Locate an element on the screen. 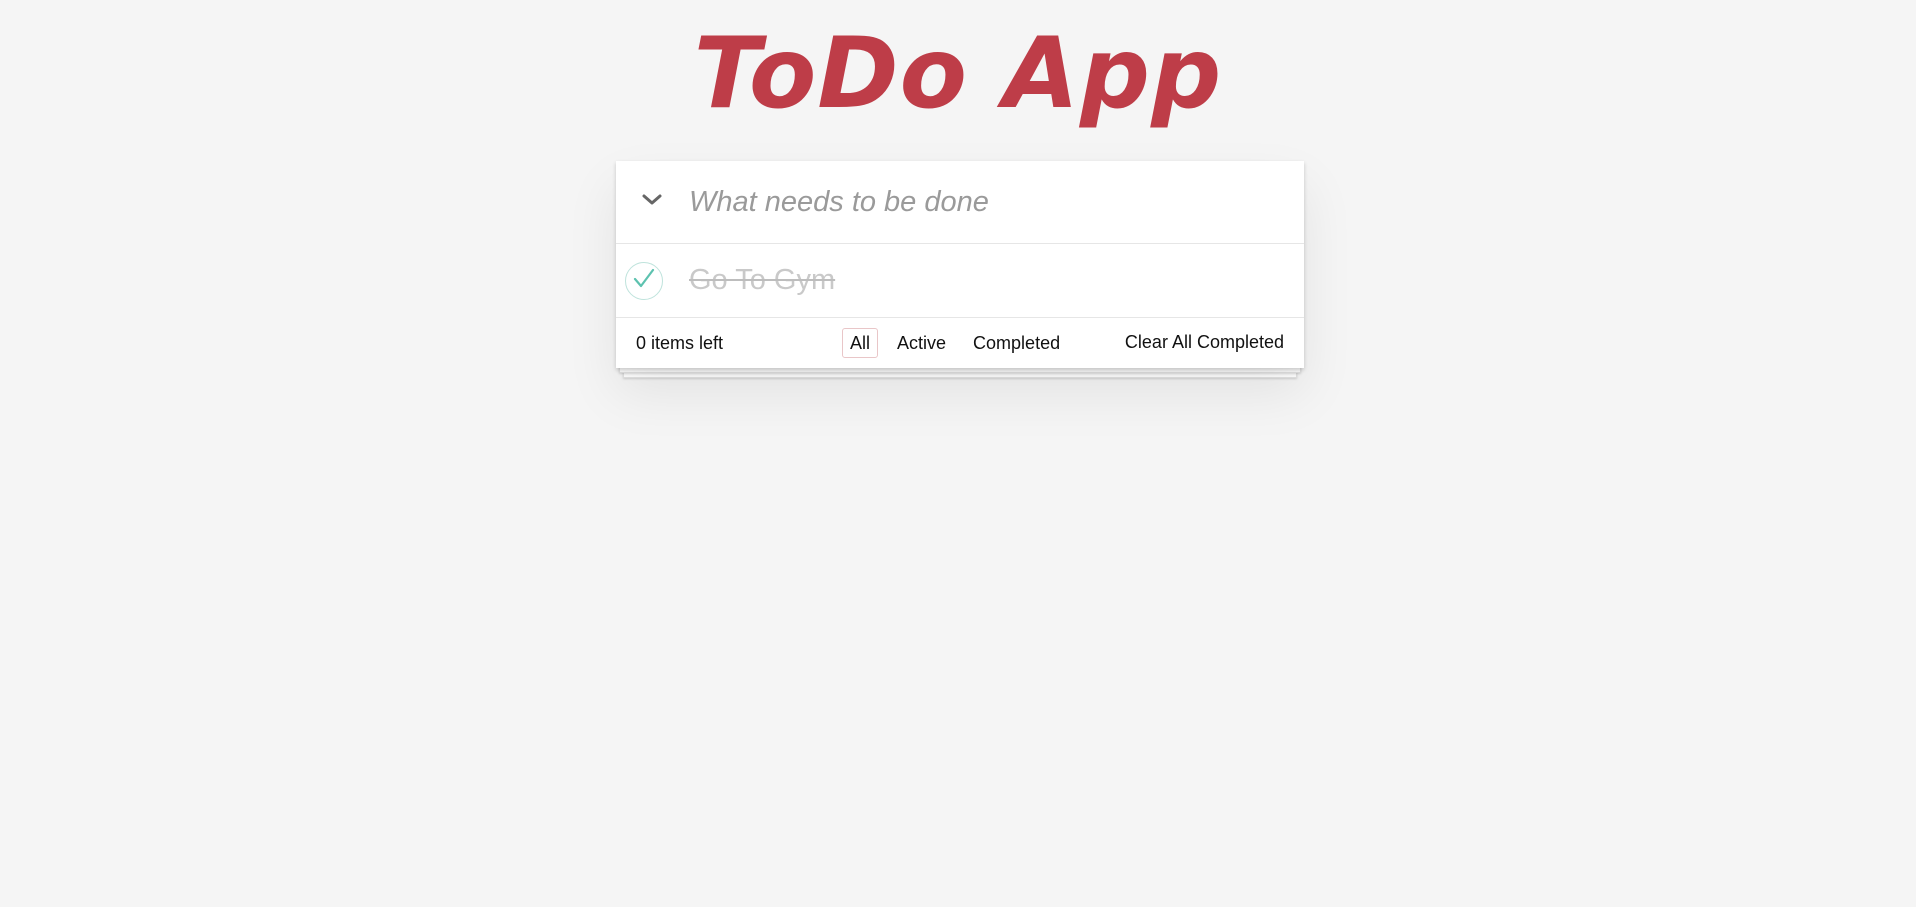 This screenshot has height=907, width=1916. complete-toggle is located at coordinates (644, 280).